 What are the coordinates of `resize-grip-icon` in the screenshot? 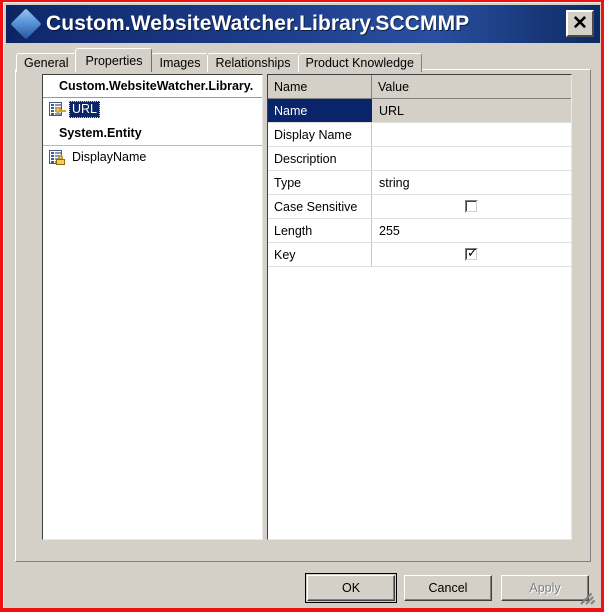 It's located at (588, 598).